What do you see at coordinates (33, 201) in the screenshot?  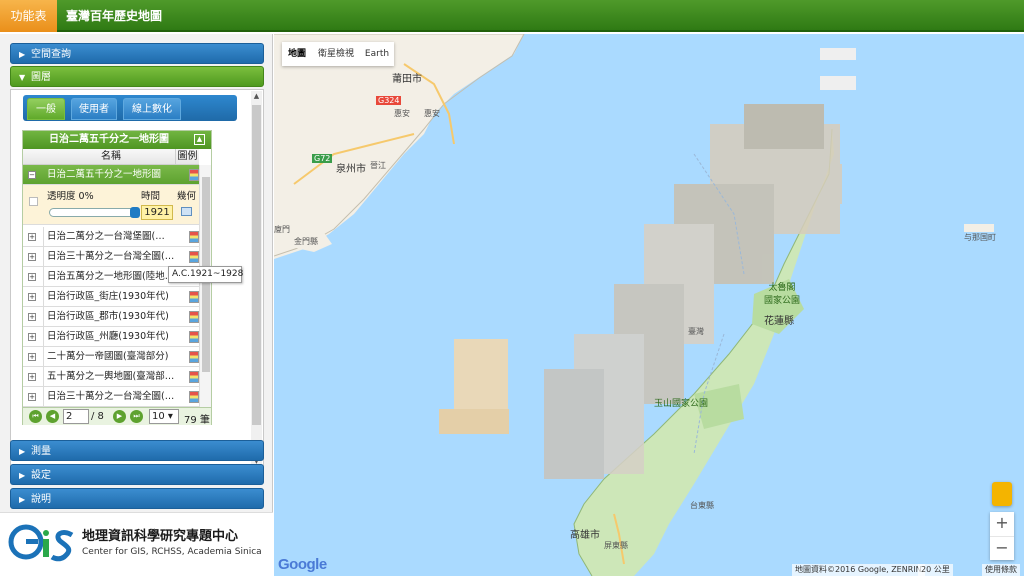 I see `layer-checkbox` at bounding box center [33, 201].